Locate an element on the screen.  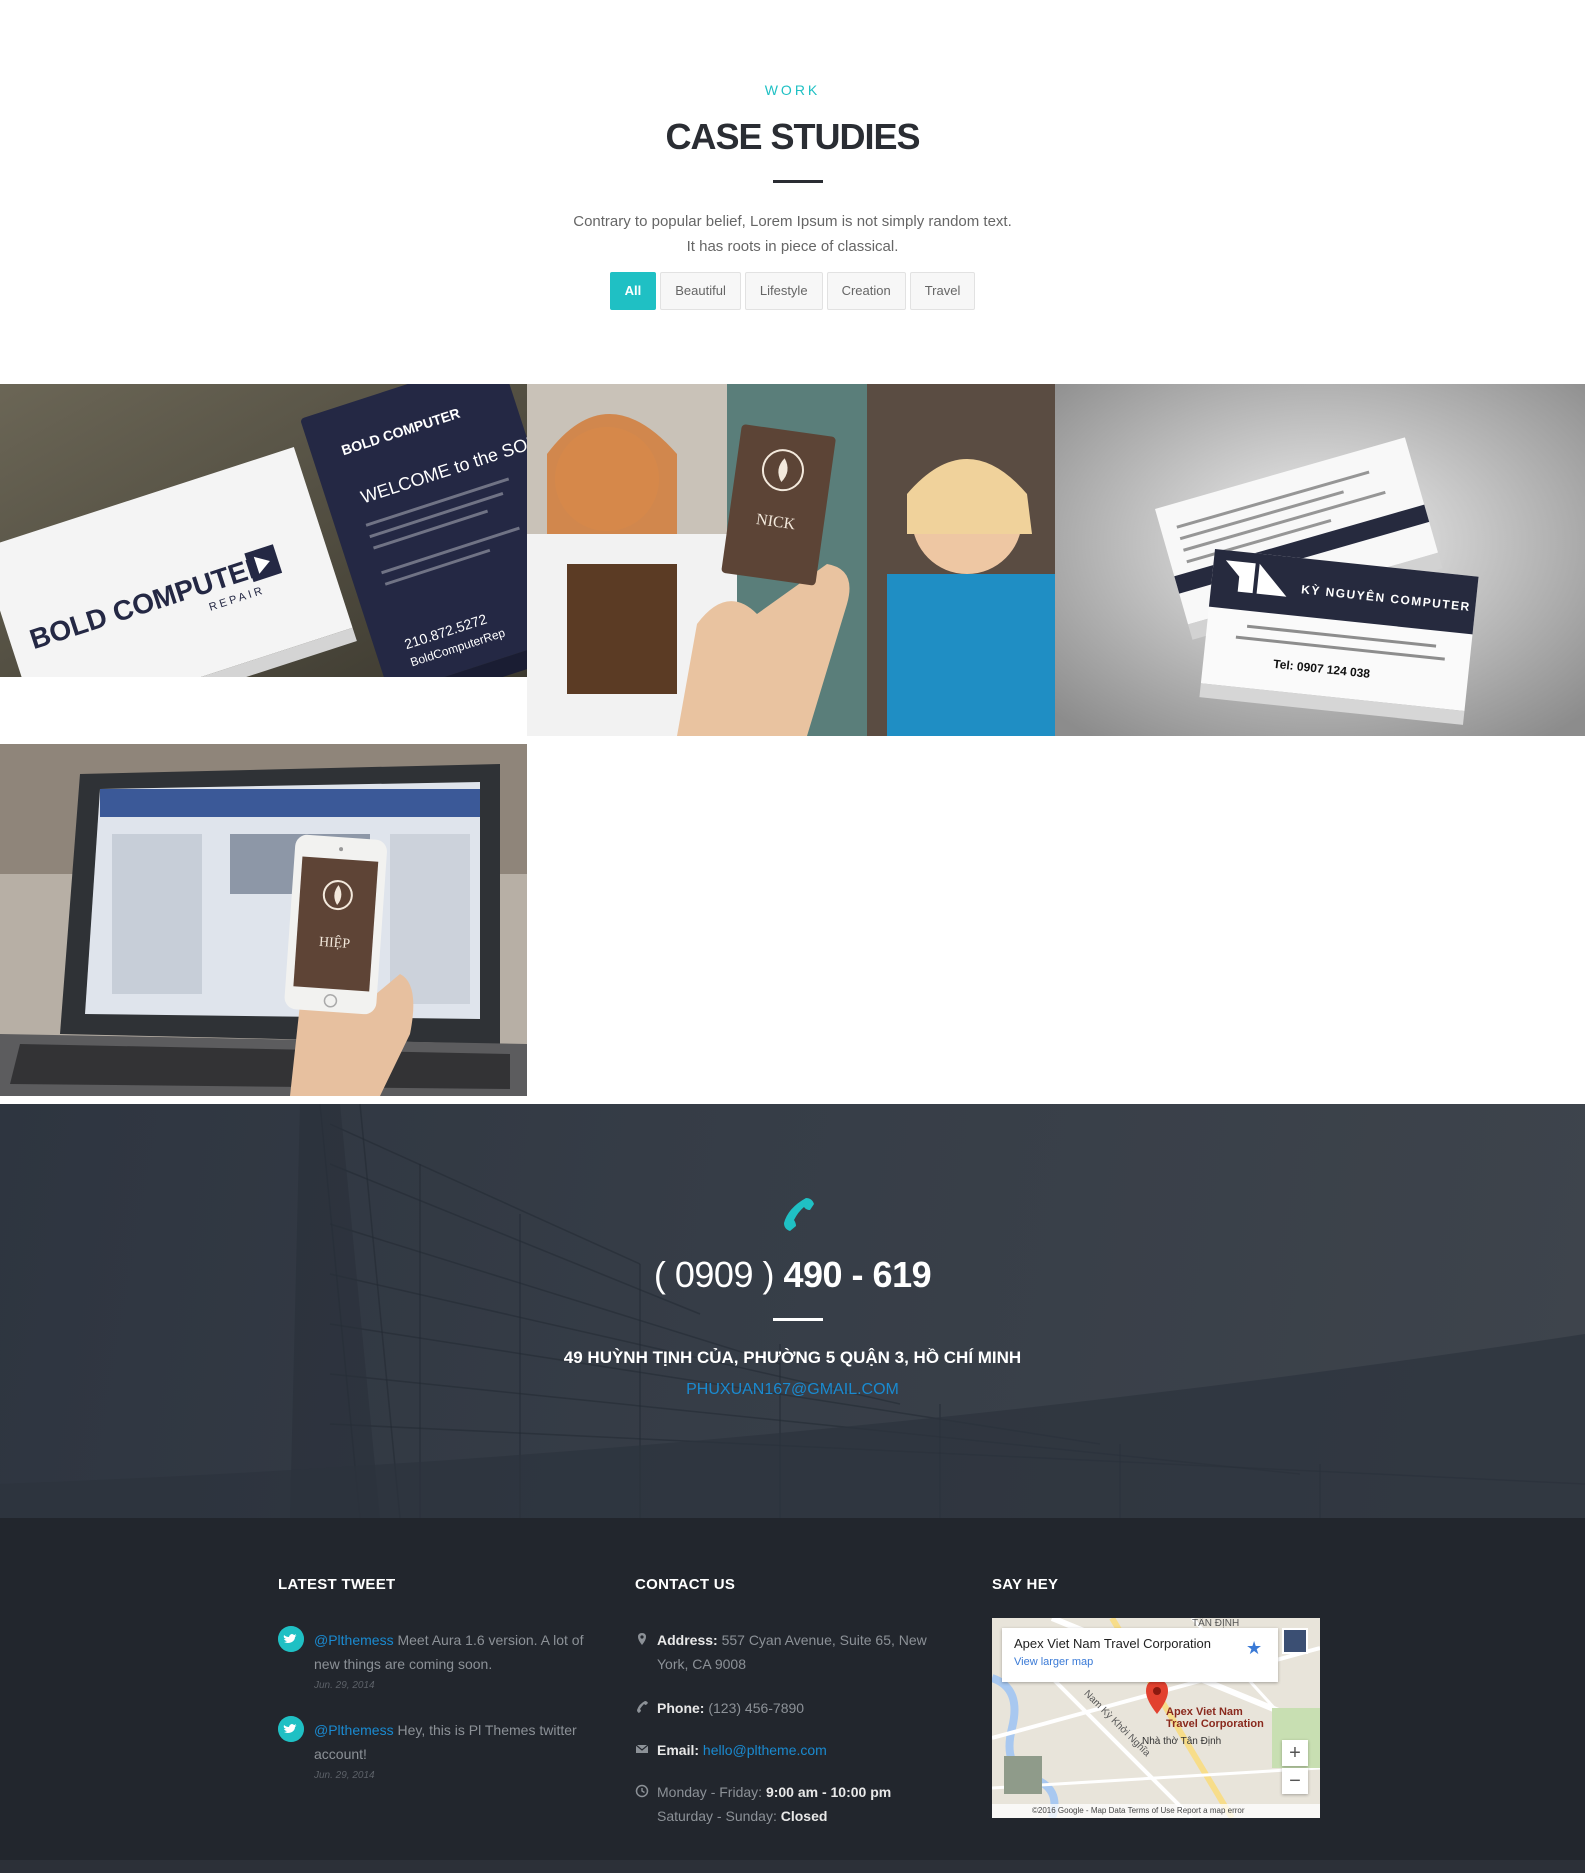
weekend-hours-label: Saturday - Sunday: is located at coordinates (719, 1816).